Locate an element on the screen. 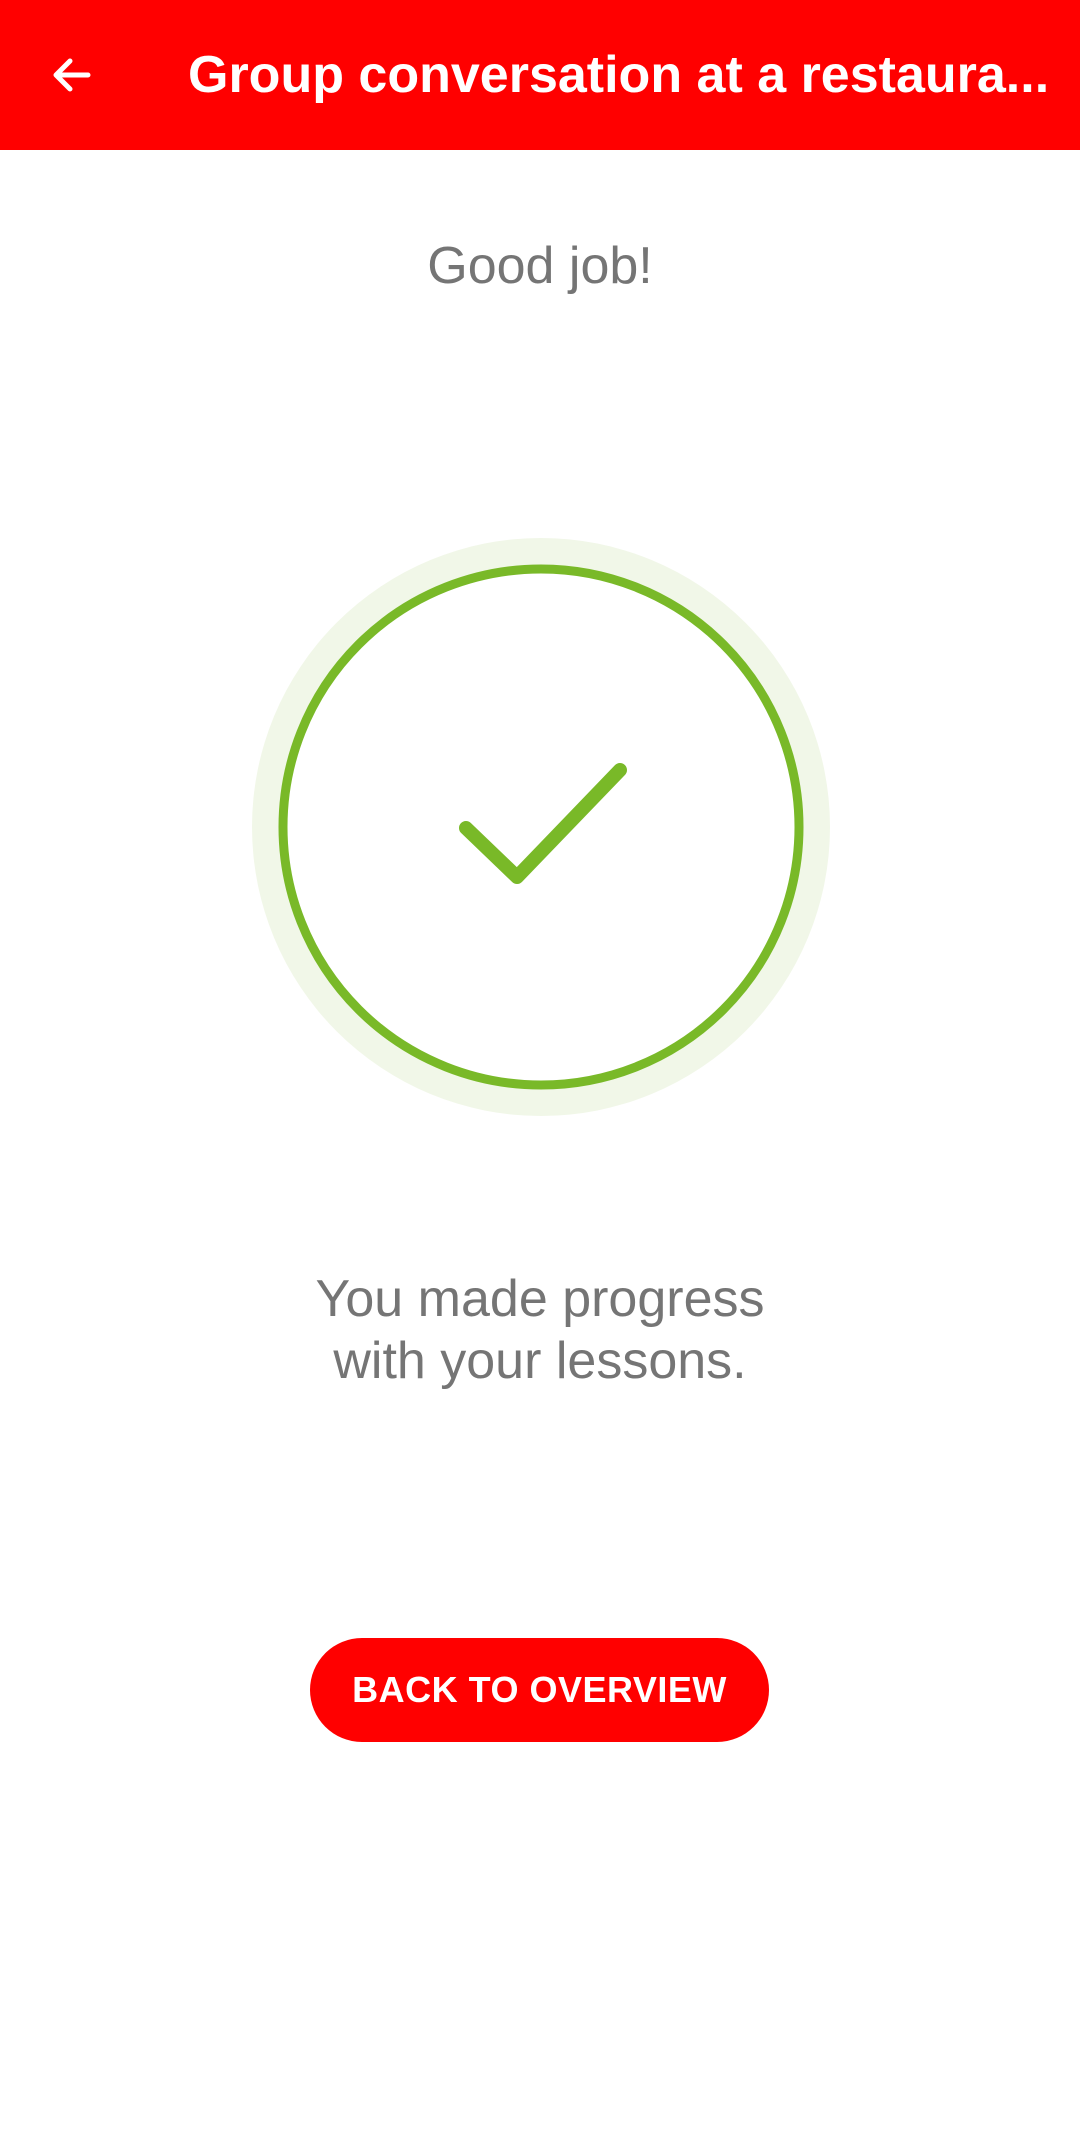 The image size is (1080, 2129). success-headline: Good job! is located at coordinates (540, 266).